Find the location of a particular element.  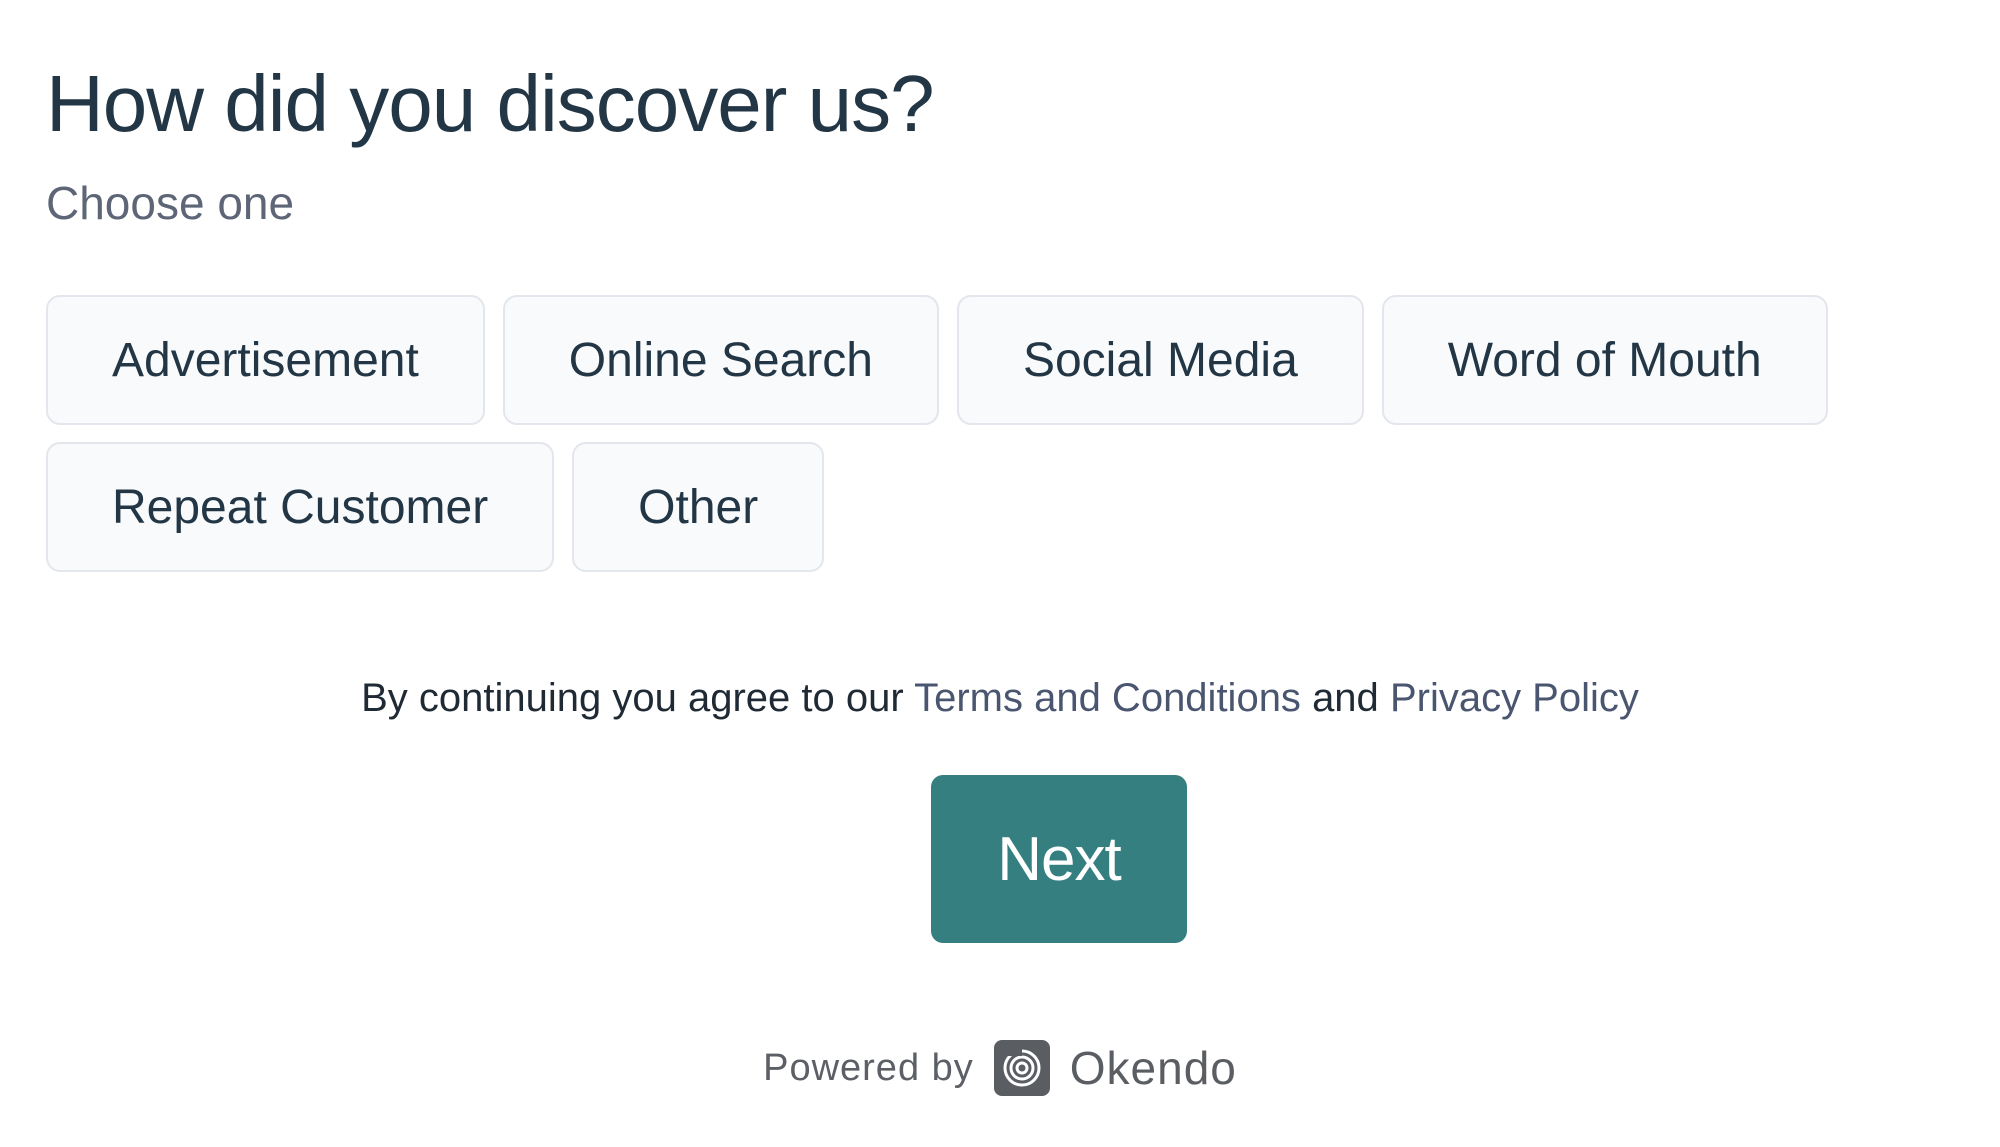

powered-by-label: Powered by is located at coordinates (868, 1067).